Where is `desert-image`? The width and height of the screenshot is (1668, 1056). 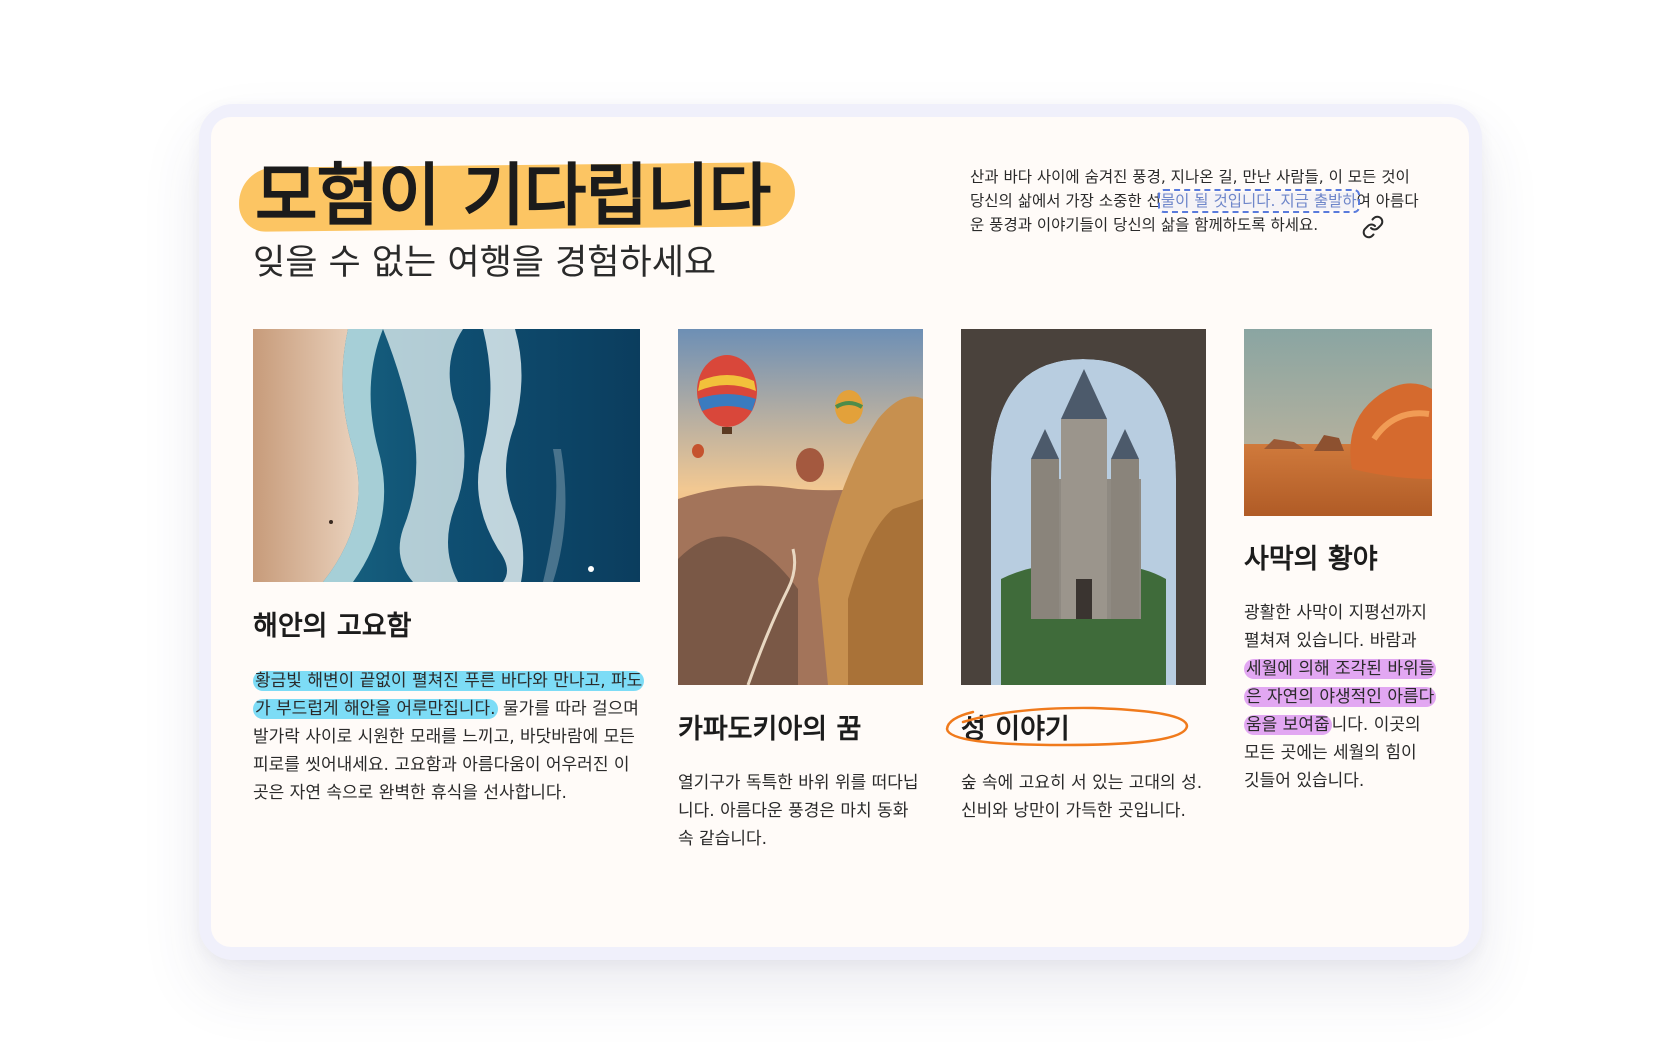
desert-image is located at coordinates (1338, 422).